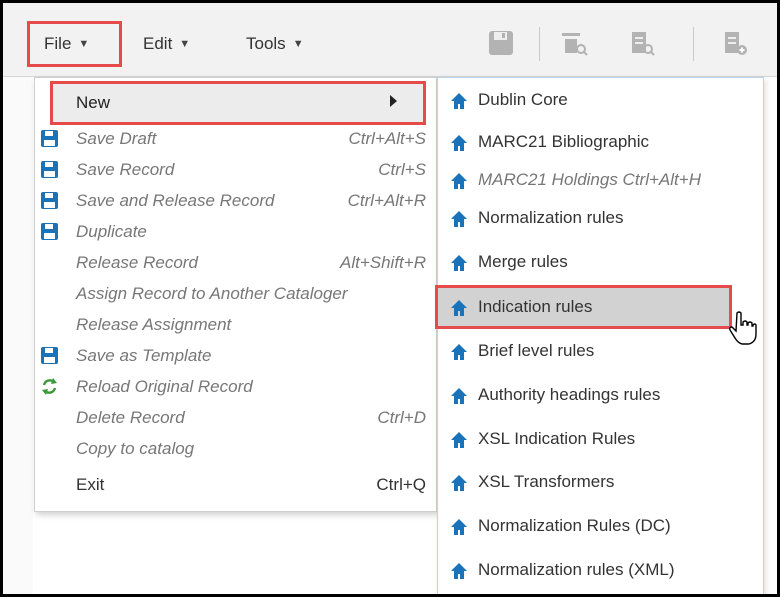 This screenshot has width=780, height=597. What do you see at coordinates (235, 448) in the screenshot?
I see `menu-item-copy-to-catalog: Copy to catalog` at bounding box center [235, 448].